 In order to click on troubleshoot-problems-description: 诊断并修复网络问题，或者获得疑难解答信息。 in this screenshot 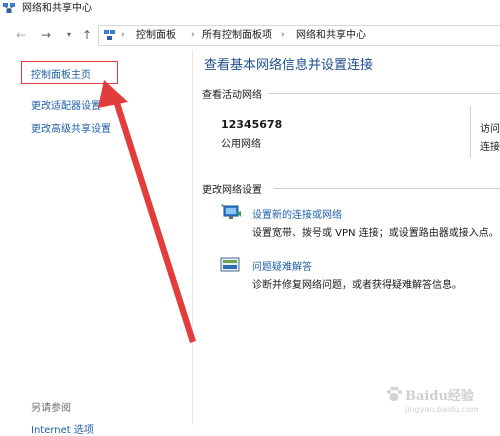, I will do `click(357, 285)`.